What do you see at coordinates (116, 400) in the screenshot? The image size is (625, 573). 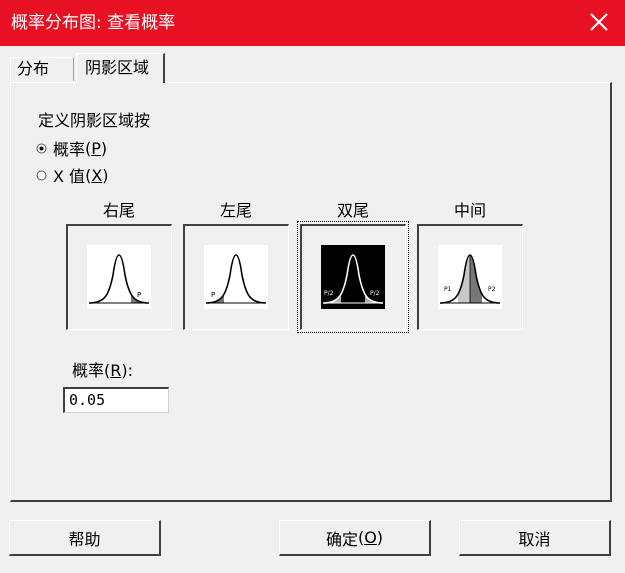 I see `probability-input: 0.05` at bounding box center [116, 400].